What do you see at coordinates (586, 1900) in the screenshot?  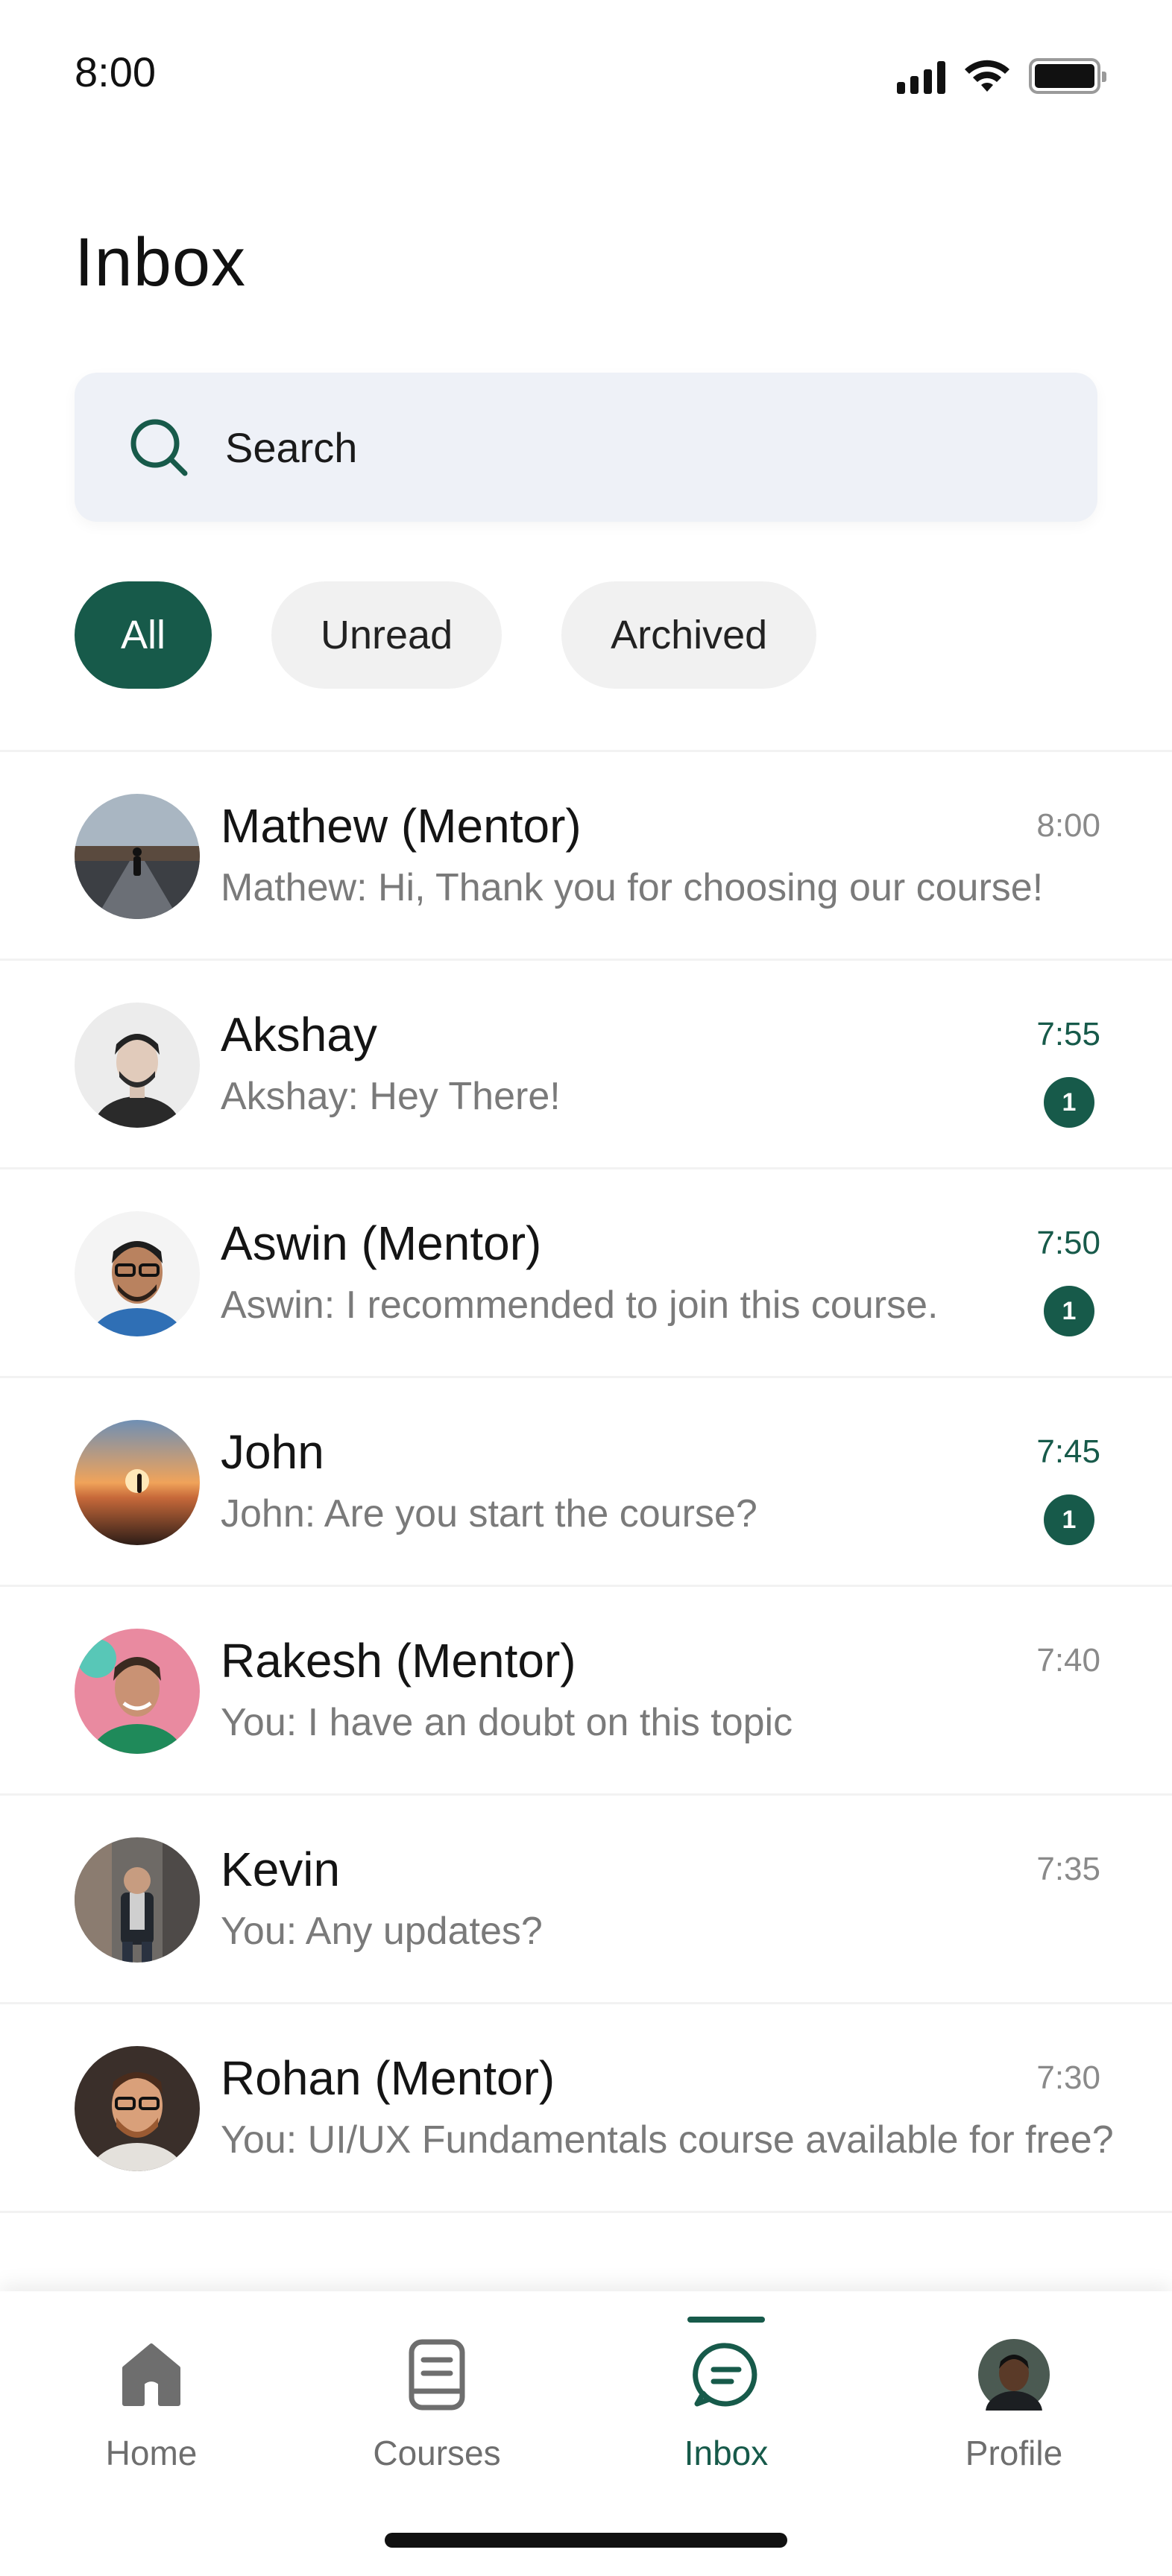 I see `chat-row-kevin: Kevin You: Any updates? 7:35` at bounding box center [586, 1900].